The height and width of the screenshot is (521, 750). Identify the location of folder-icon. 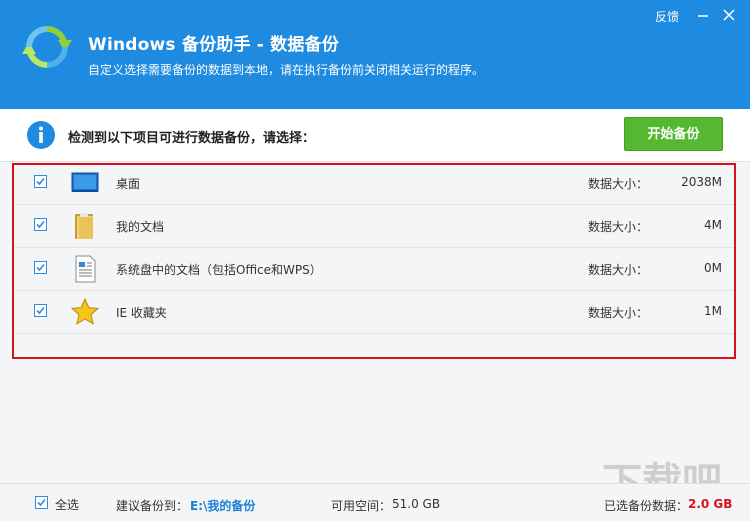
(84, 226).